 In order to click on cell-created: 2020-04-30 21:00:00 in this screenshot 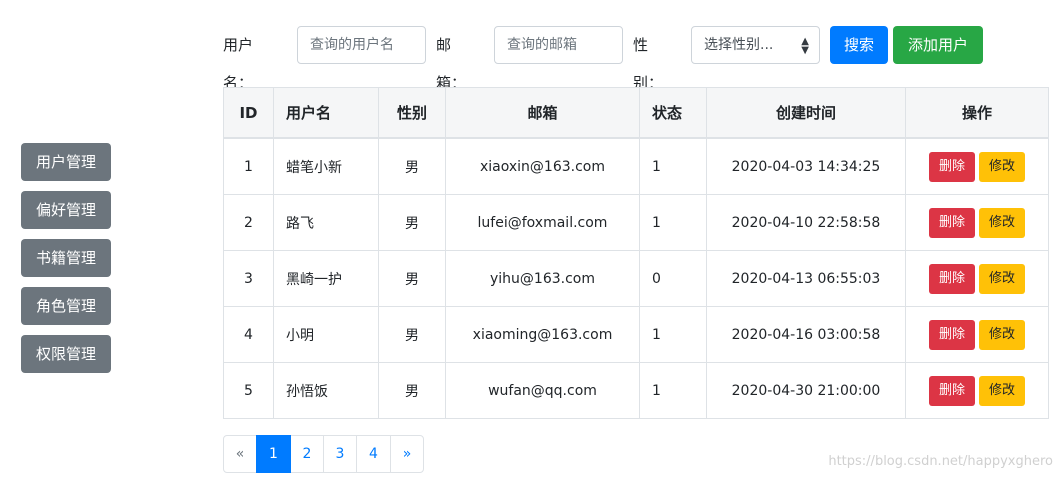, I will do `click(806, 390)`.